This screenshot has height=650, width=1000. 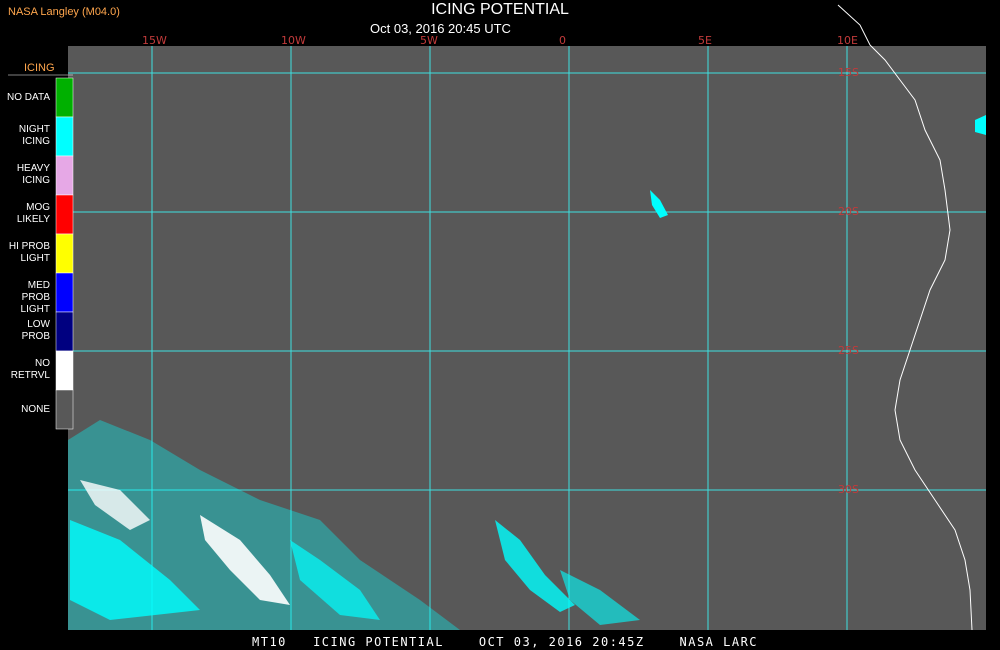 I want to click on longitude-label: 0, so click(x=562, y=40).